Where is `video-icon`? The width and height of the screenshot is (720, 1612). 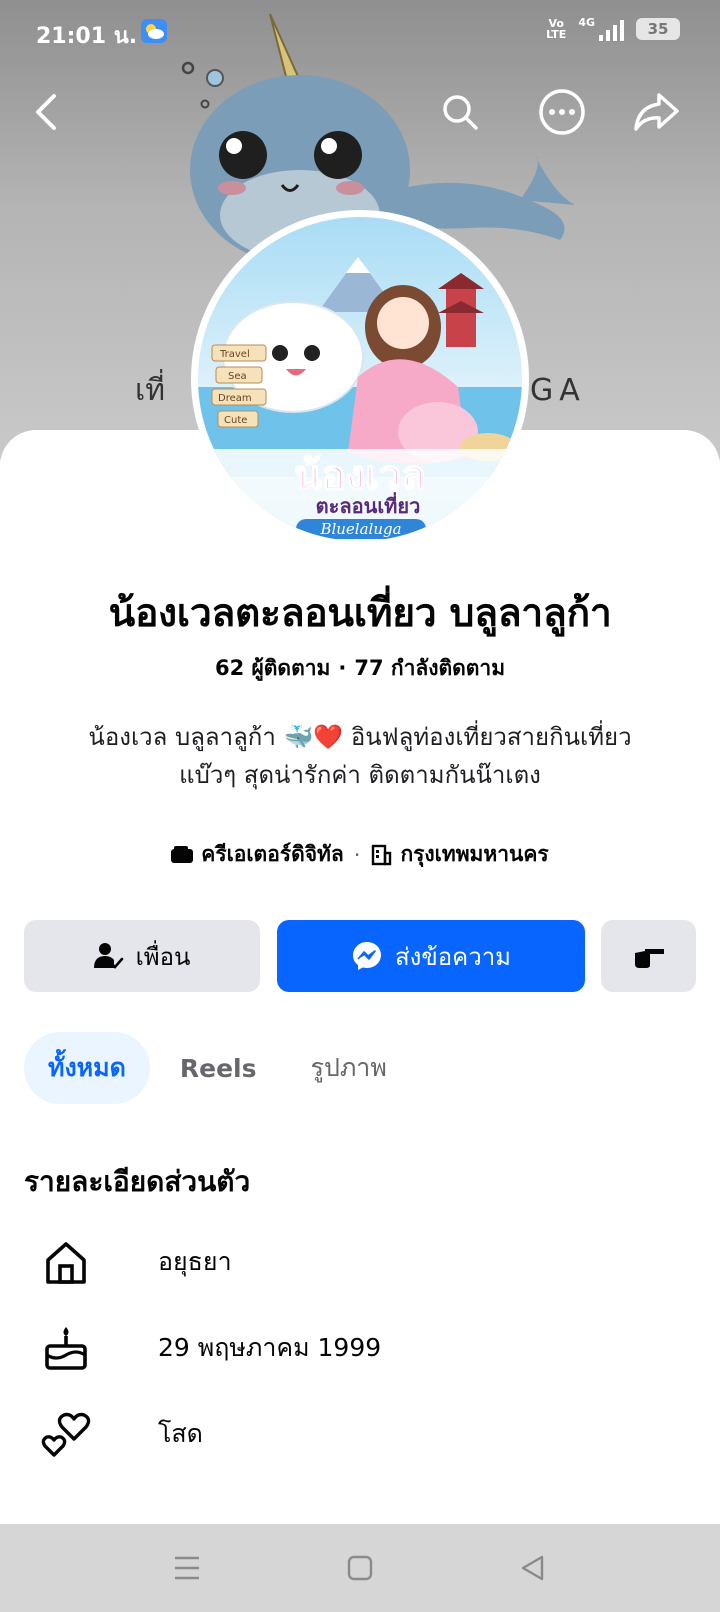
video-icon is located at coordinates (182, 854).